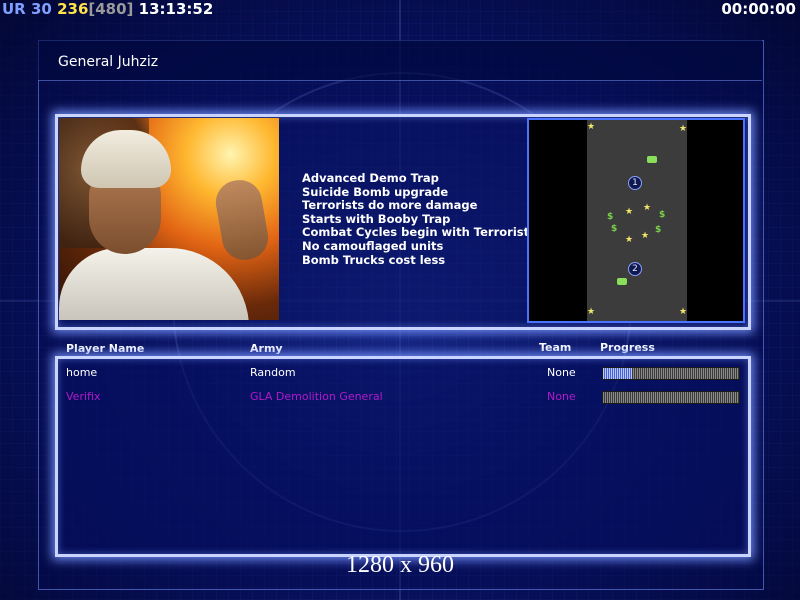 This screenshot has width=800, height=600. I want to click on player-name: home, so click(82, 372).